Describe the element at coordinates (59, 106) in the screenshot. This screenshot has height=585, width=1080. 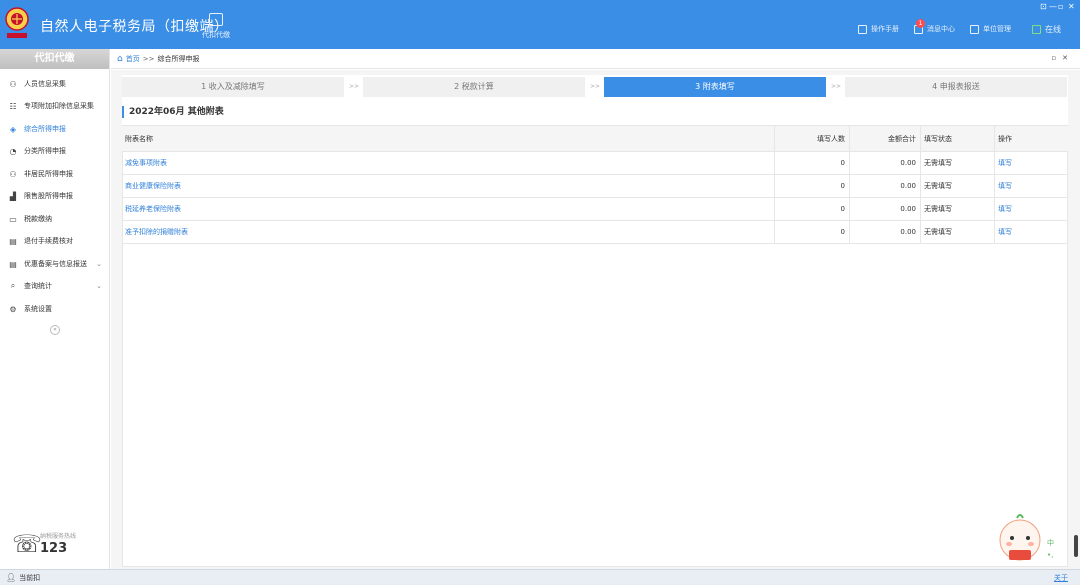
I see `sidebar-item-label: 专项附加扣除信息采集` at that location.